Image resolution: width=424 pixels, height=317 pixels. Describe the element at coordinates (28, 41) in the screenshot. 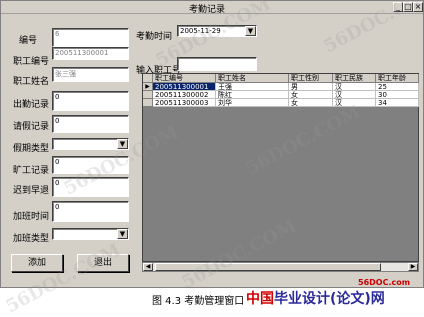

I see `label-id: 编号` at that location.